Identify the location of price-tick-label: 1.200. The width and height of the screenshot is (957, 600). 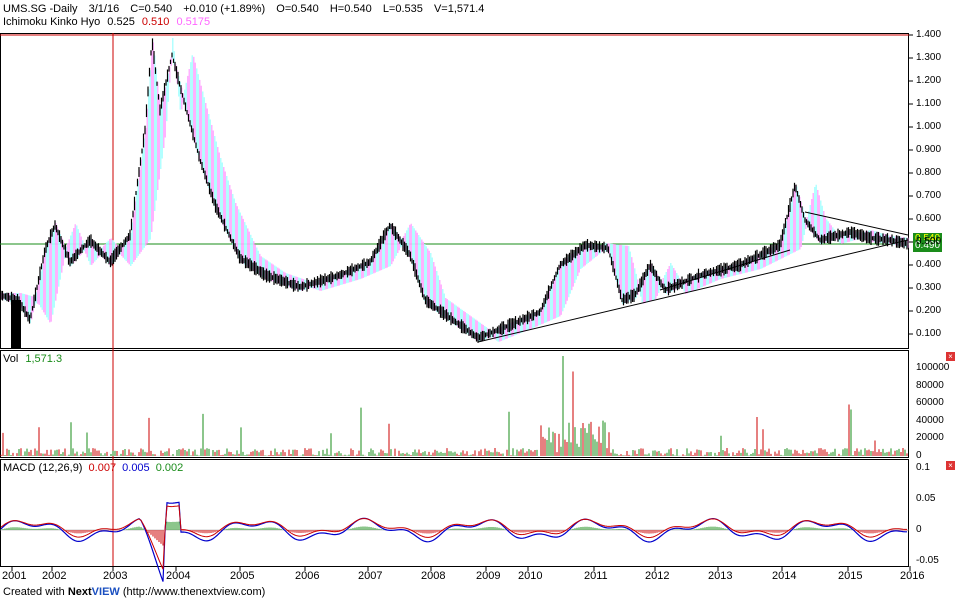
(929, 80).